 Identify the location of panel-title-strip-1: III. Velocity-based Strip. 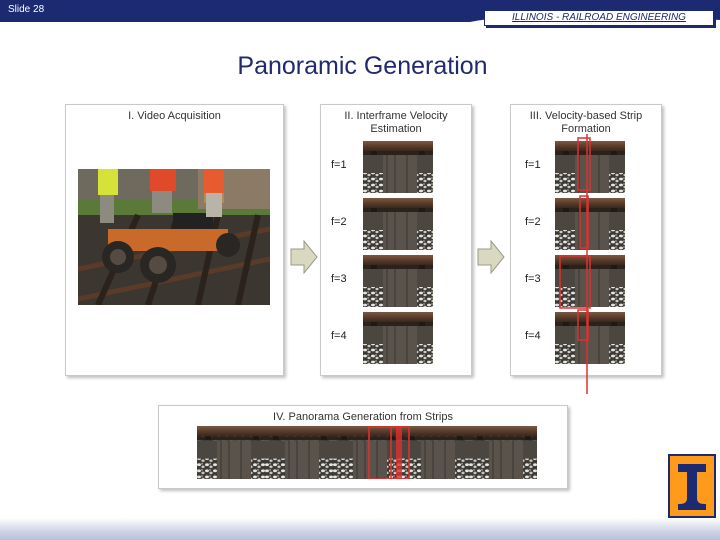
(586, 116).